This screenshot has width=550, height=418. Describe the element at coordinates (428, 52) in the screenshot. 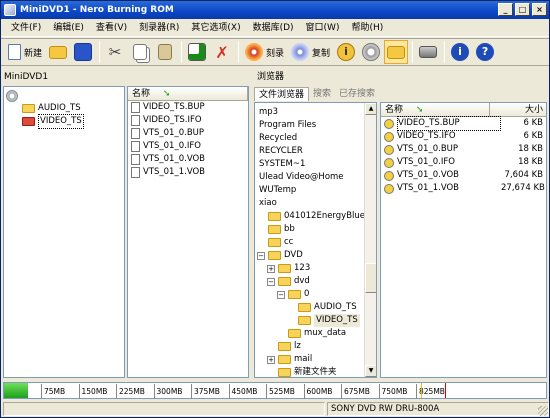

I see `drive-button` at that location.